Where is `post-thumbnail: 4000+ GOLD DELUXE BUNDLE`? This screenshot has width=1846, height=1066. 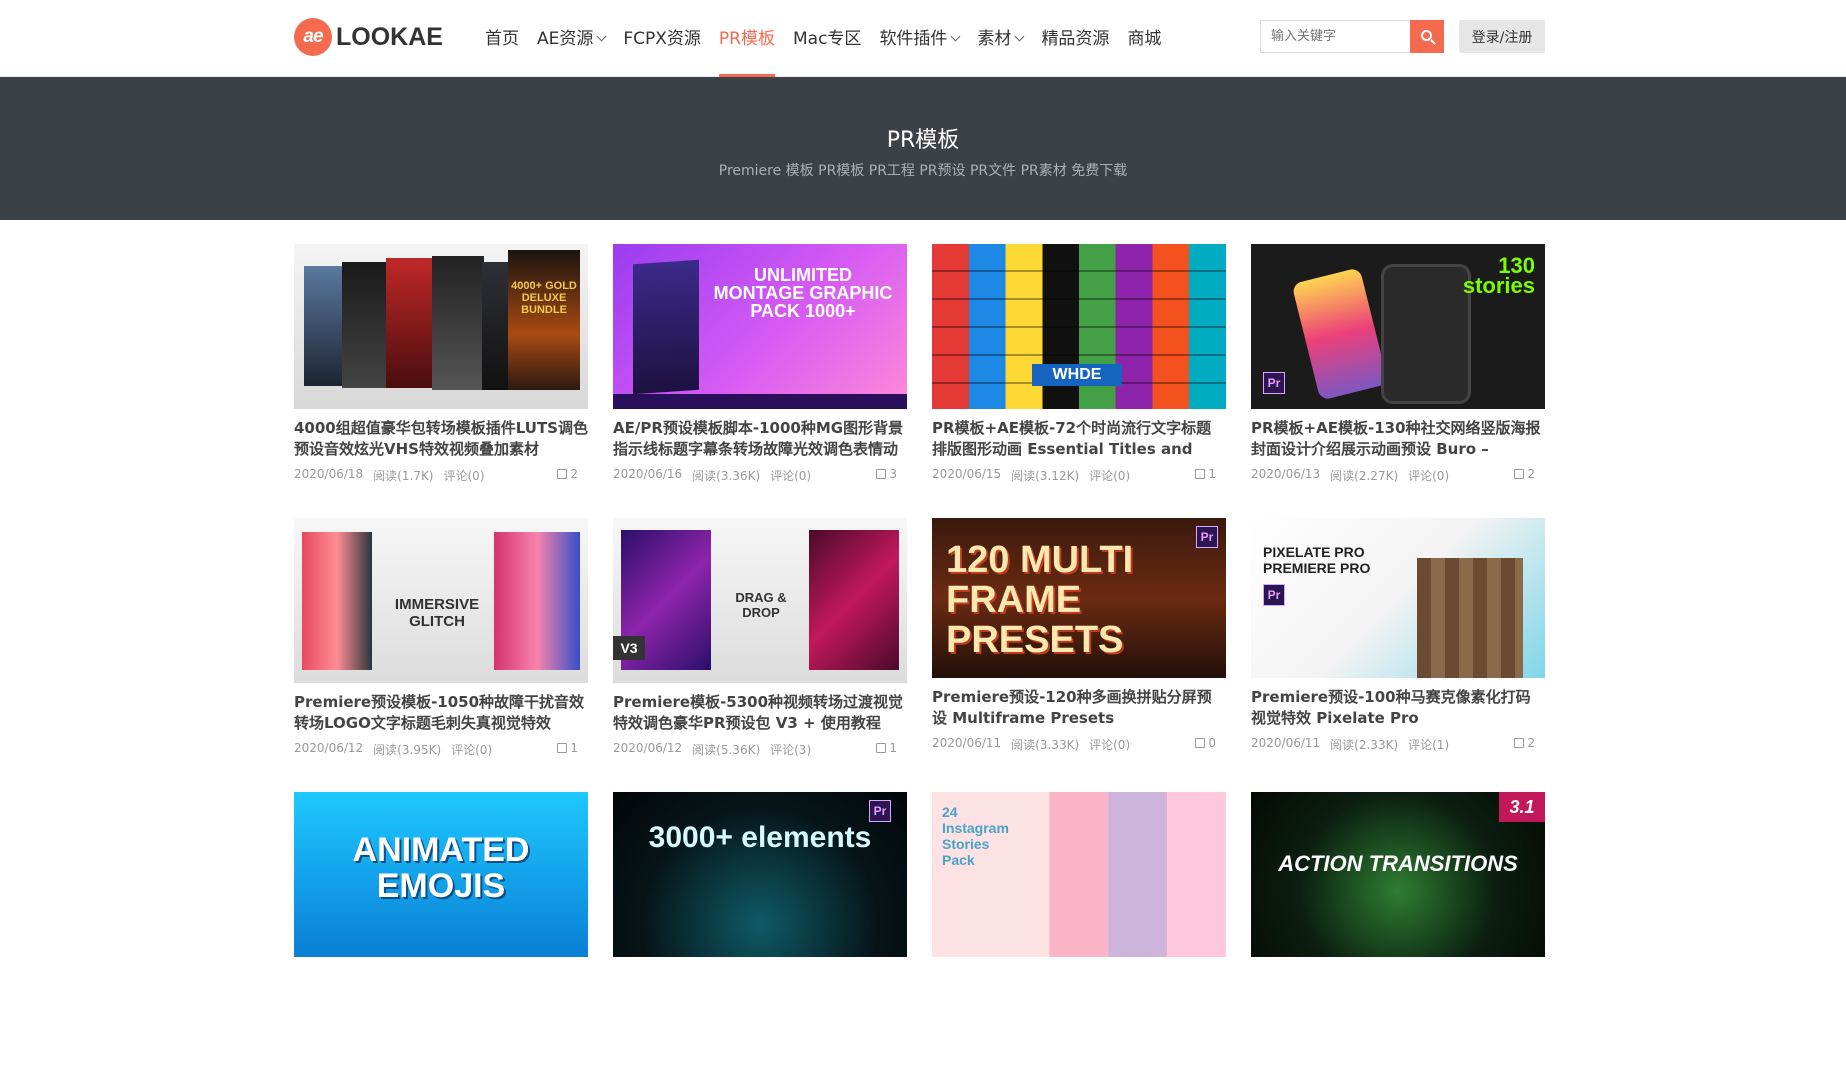 post-thumbnail: 4000+ GOLD DELUXE BUNDLE is located at coordinates (441, 326).